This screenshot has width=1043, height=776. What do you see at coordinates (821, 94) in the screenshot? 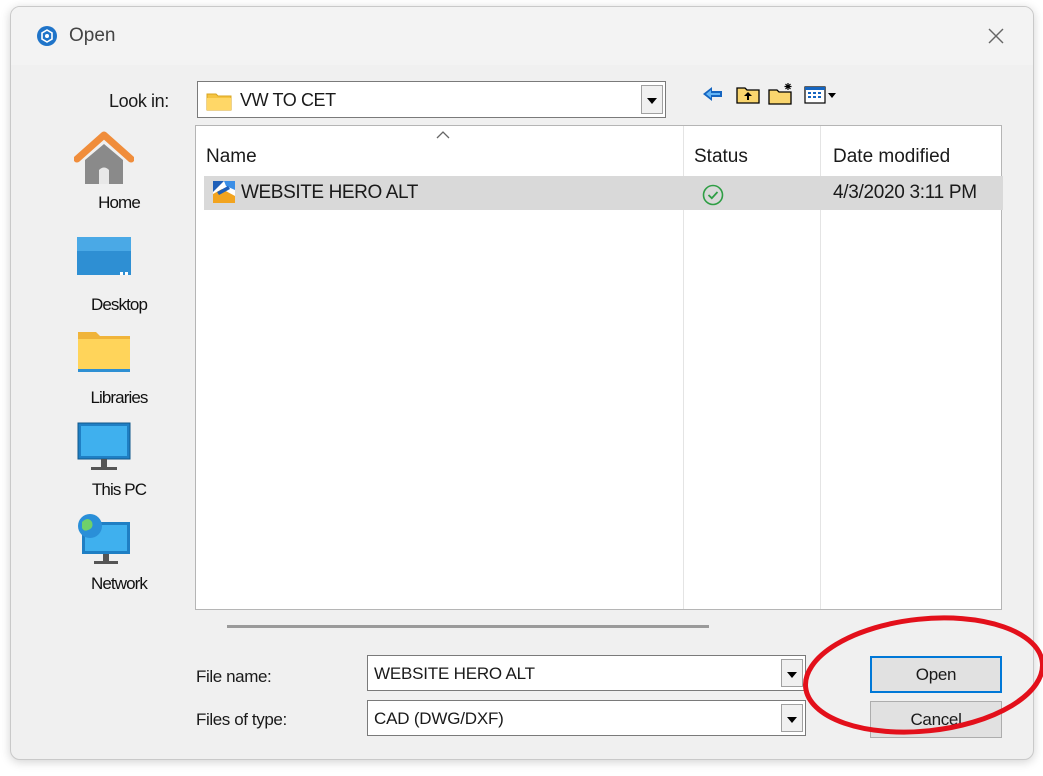
I see `view-menu-icon` at bounding box center [821, 94].